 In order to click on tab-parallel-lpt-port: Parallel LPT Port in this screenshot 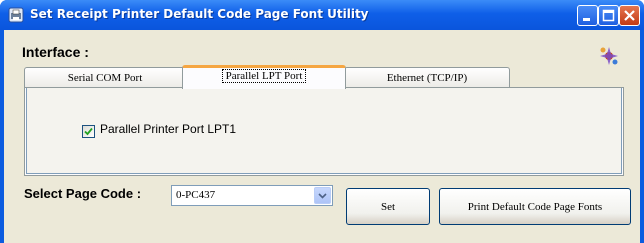, I will do `click(264, 77)`.